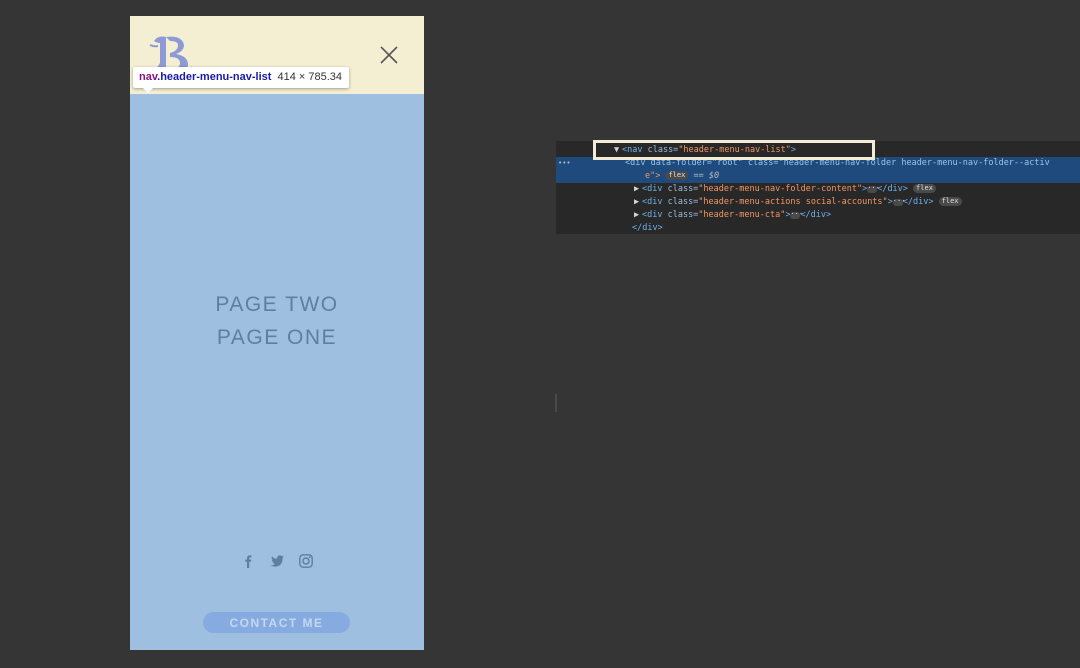 The width and height of the screenshot is (1080, 668). I want to click on inspector-tooltip: nav.header-menu-nav-list 414 × 785.34, so click(241, 77).